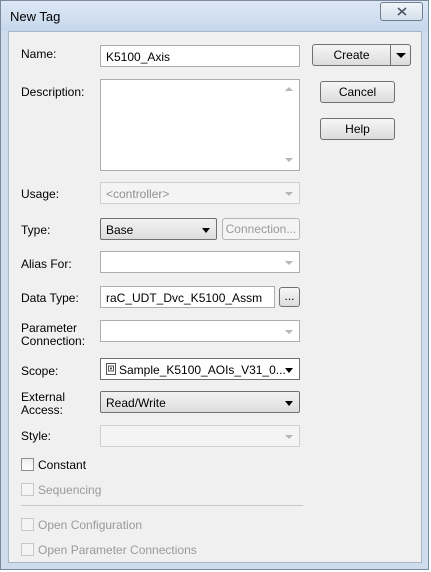 Image resolution: width=431 pixels, height=572 pixels. Describe the element at coordinates (70, 490) in the screenshot. I see `sequencing-label: Sequencing` at that location.